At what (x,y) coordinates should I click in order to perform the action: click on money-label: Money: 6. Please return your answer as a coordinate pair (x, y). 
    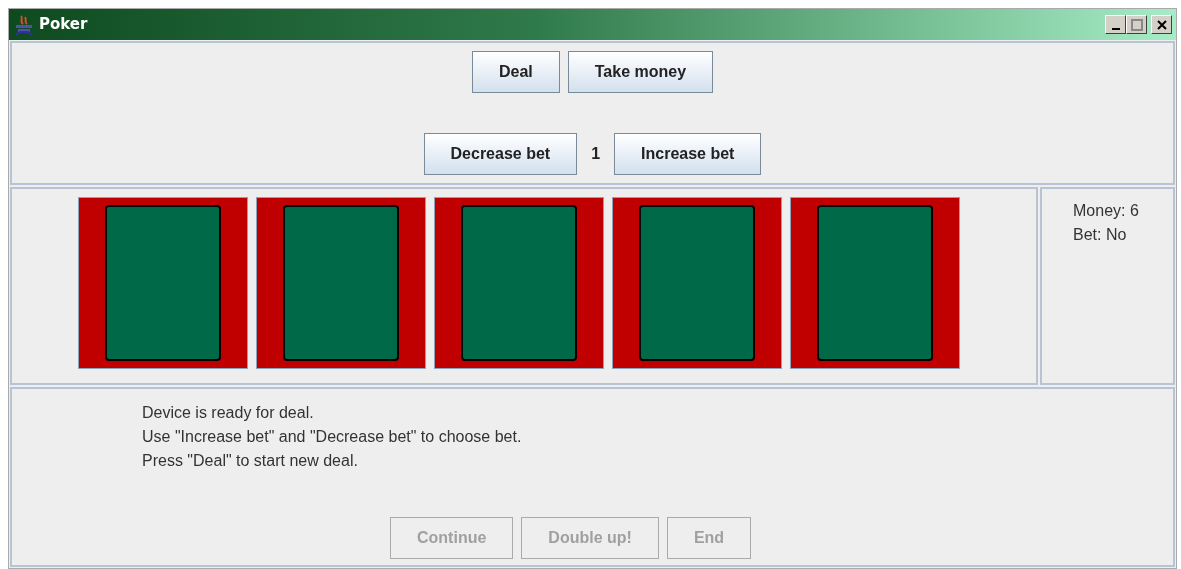
    Looking at the image, I should click on (1106, 211).